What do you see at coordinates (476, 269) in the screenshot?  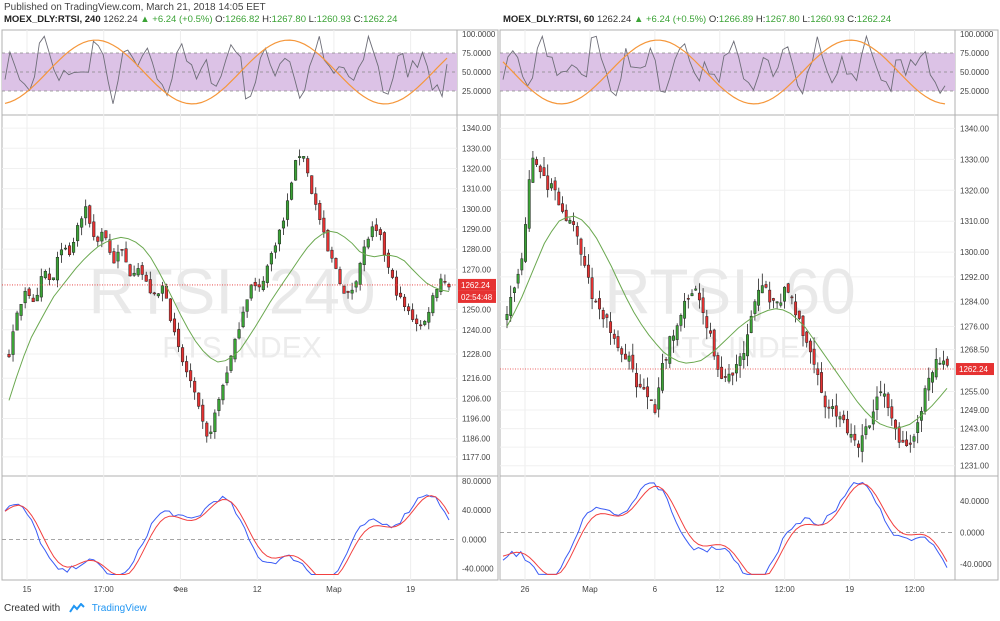 I see `price-tick-label: 1270.00` at bounding box center [476, 269].